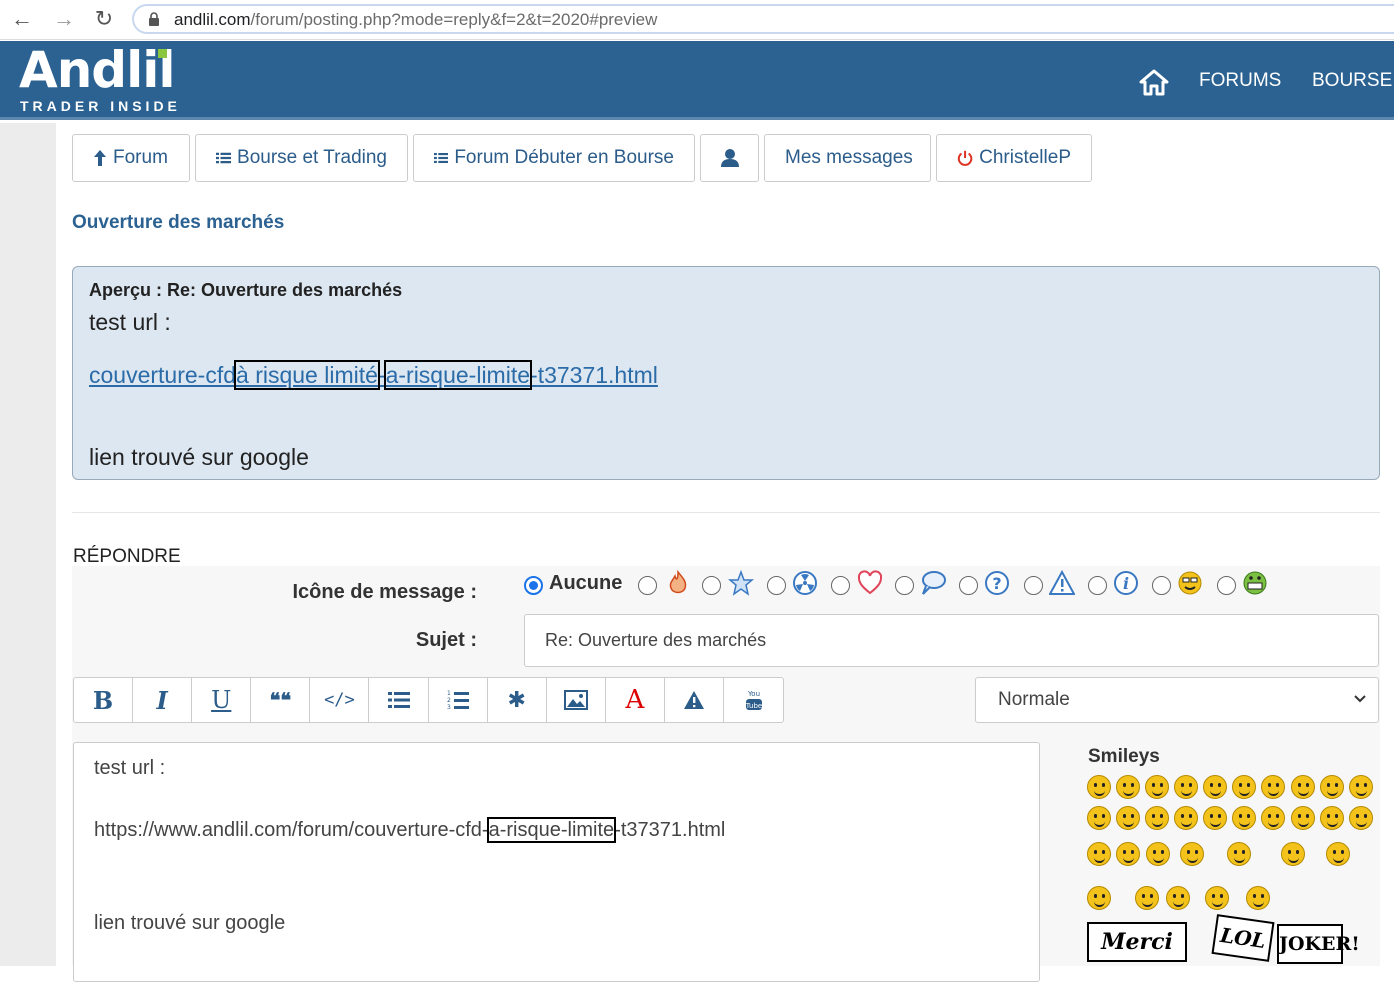  What do you see at coordinates (1154, 82) in the screenshot?
I see `home-icon` at bounding box center [1154, 82].